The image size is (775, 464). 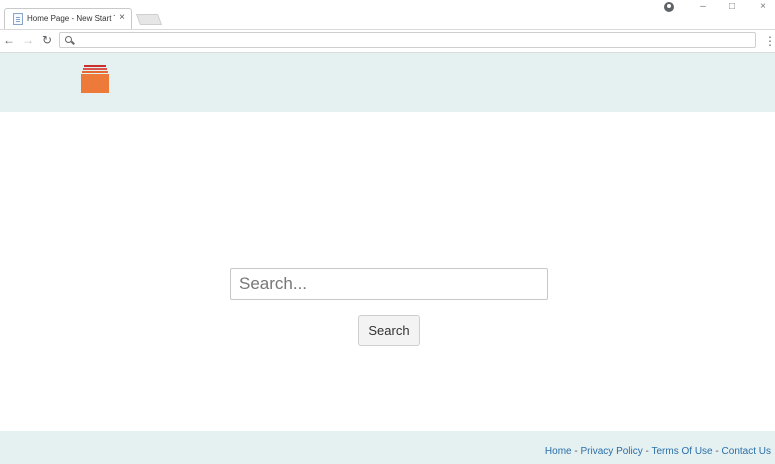 I want to click on tab-title: Home Page - New Start T, so click(x=71, y=18).